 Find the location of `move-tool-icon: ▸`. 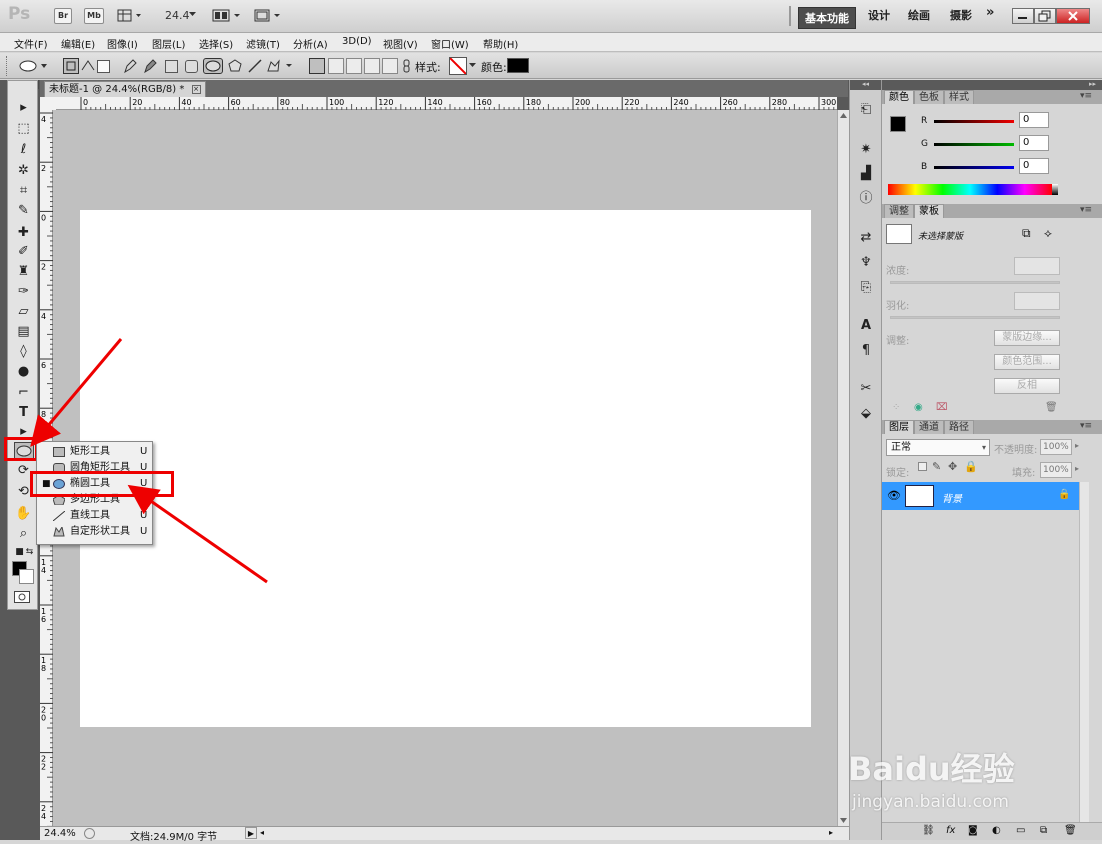

move-tool-icon: ▸ is located at coordinates (23, 107).